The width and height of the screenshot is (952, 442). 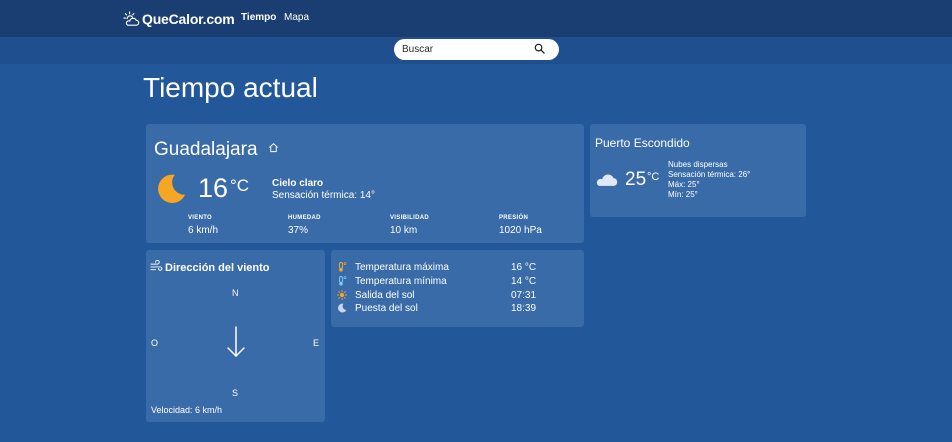 I want to click on other-city-name: Puerto Escondido, so click(x=642, y=143).